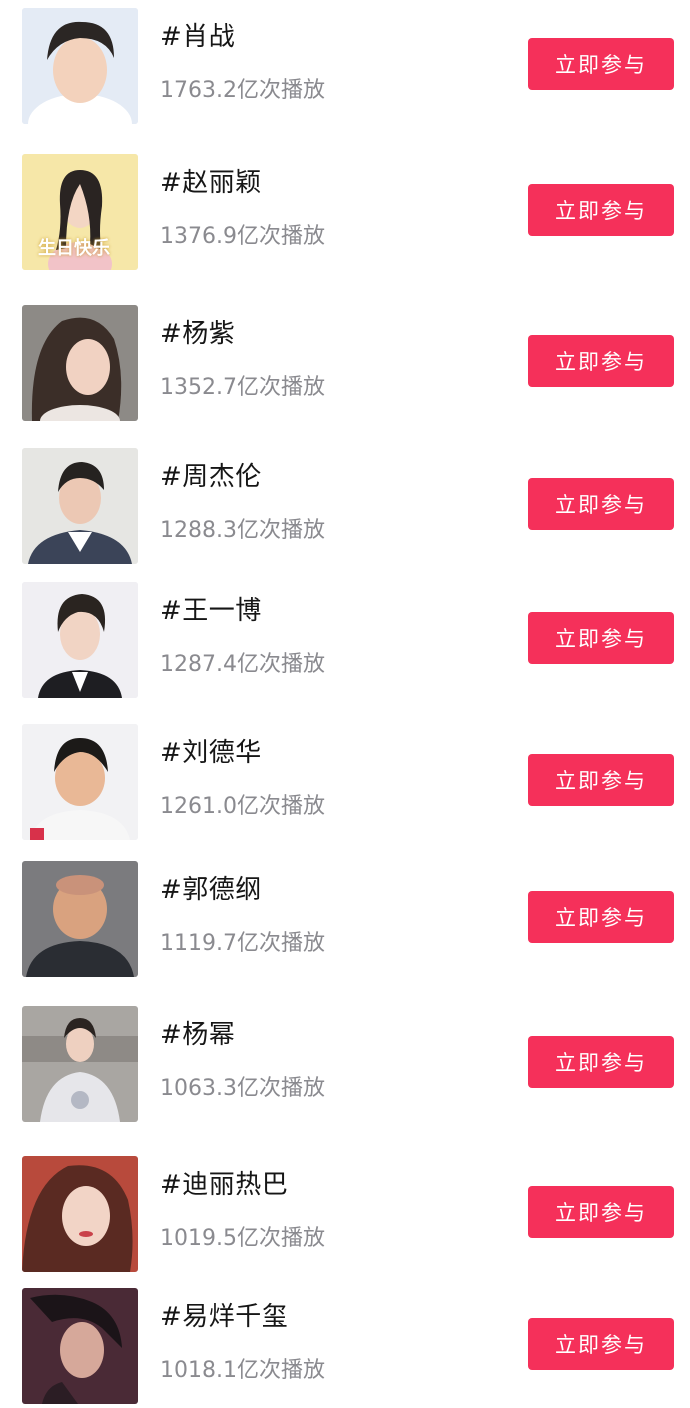 Image resolution: width=690 pixels, height=1408 pixels. I want to click on play-count: 1288.3亿次播放, so click(242, 530).